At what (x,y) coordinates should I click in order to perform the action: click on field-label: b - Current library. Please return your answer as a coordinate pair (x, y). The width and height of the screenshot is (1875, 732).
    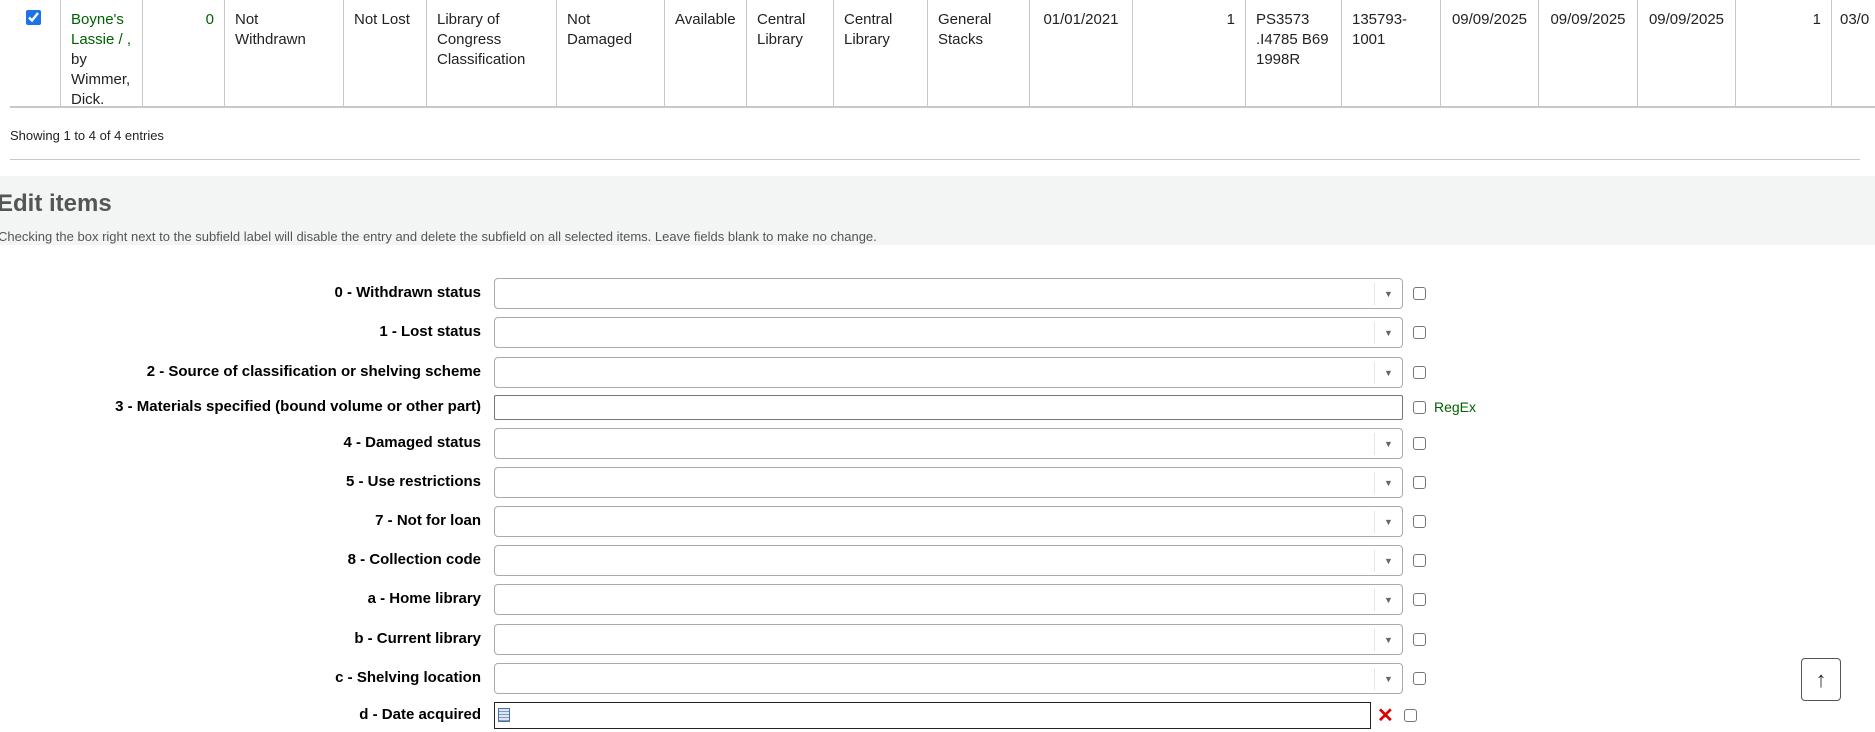
    Looking at the image, I should click on (417, 638).